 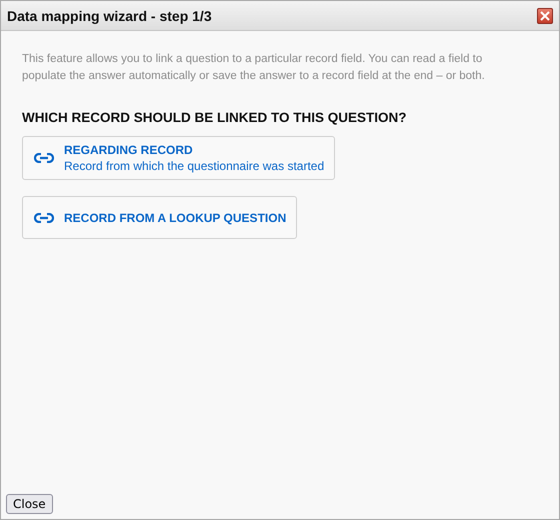 What do you see at coordinates (29, 504) in the screenshot?
I see `close-button: Close` at bounding box center [29, 504].